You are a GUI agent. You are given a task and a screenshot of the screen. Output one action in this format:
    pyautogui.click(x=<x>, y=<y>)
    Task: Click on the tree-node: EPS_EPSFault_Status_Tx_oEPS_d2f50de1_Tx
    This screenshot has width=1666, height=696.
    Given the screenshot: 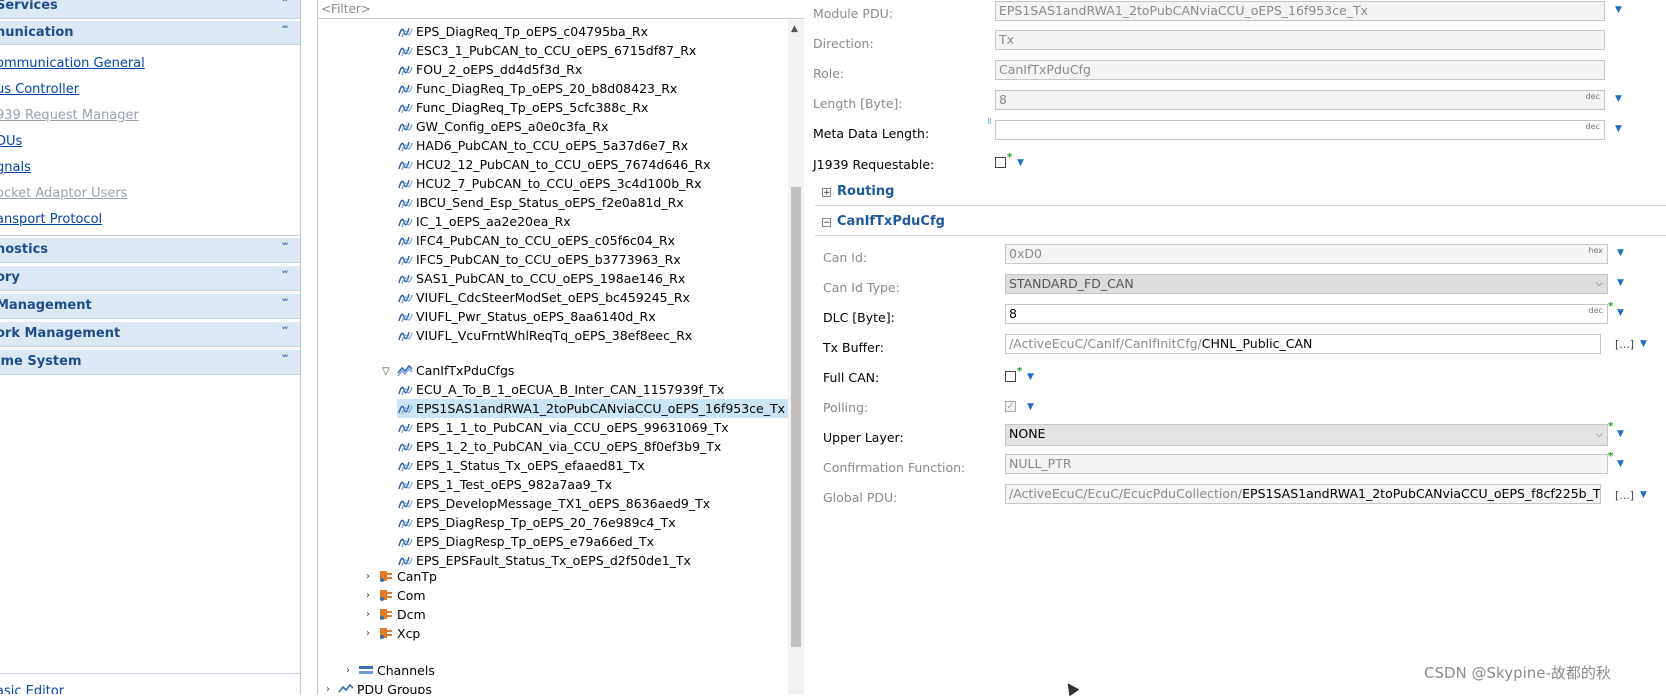 What is the action you would take?
    pyautogui.click(x=546, y=560)
    